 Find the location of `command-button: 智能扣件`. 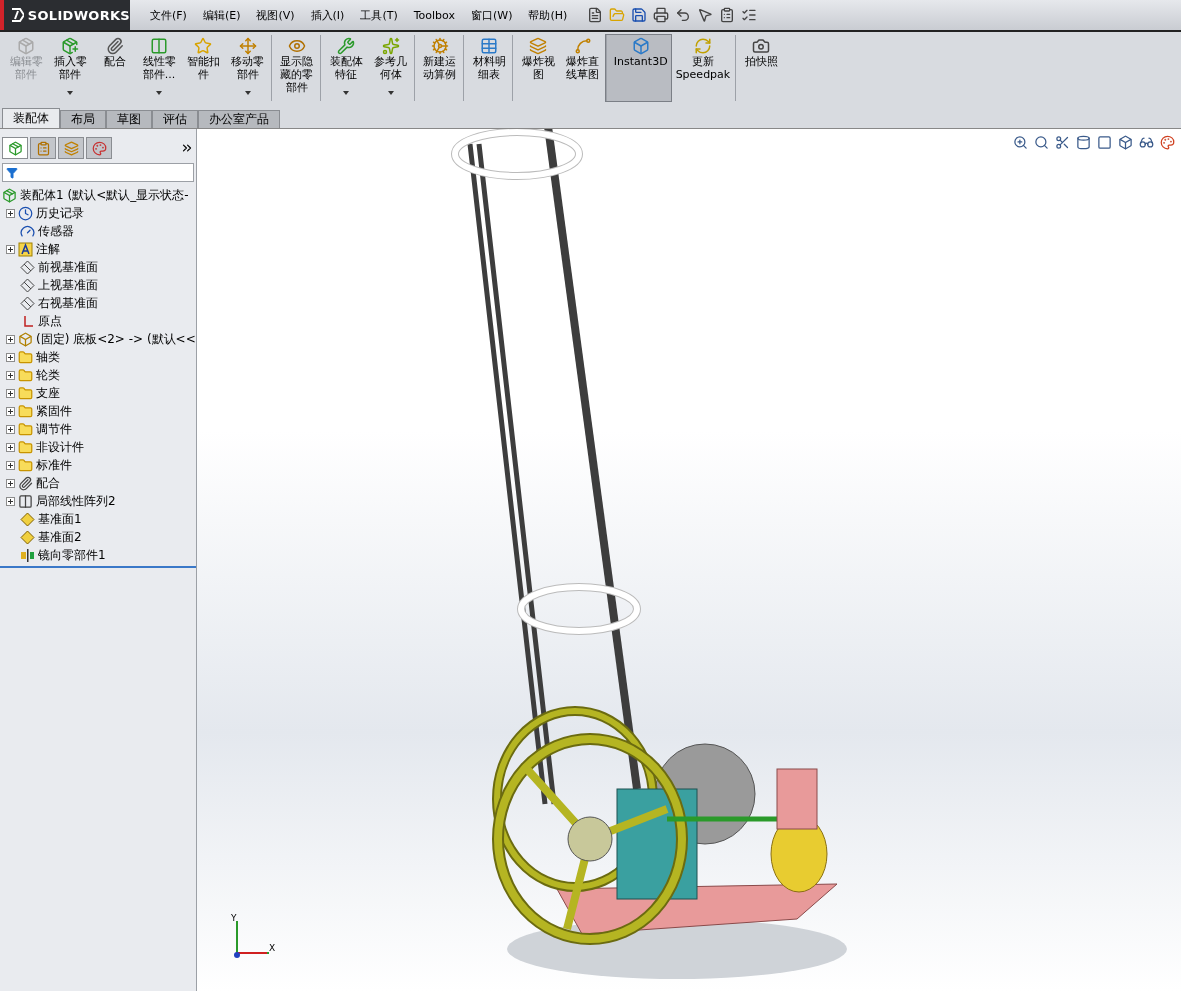

command-button: 智能扣件 is located at coordinates (203, 68).